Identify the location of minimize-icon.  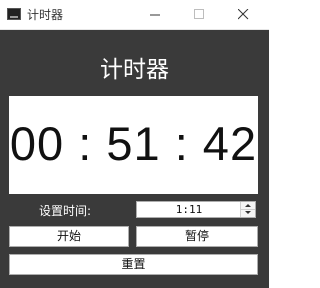
(155, 15).